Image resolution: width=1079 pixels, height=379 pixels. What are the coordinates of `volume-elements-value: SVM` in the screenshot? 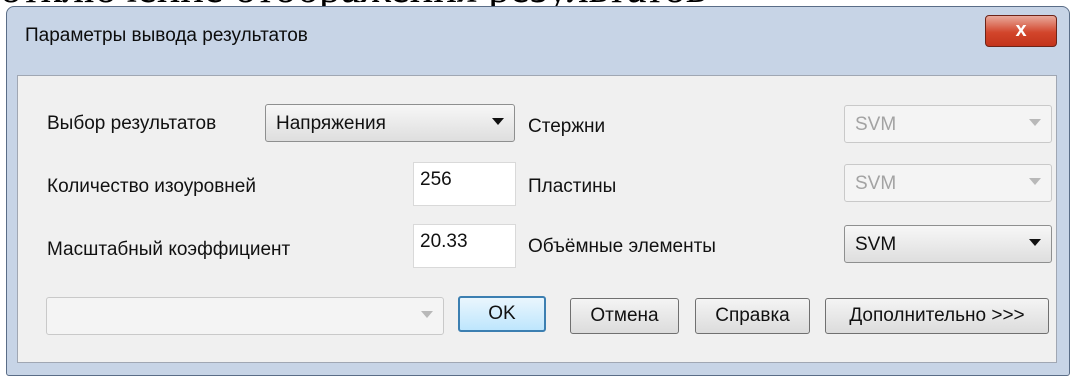 It's located at (876, 244).